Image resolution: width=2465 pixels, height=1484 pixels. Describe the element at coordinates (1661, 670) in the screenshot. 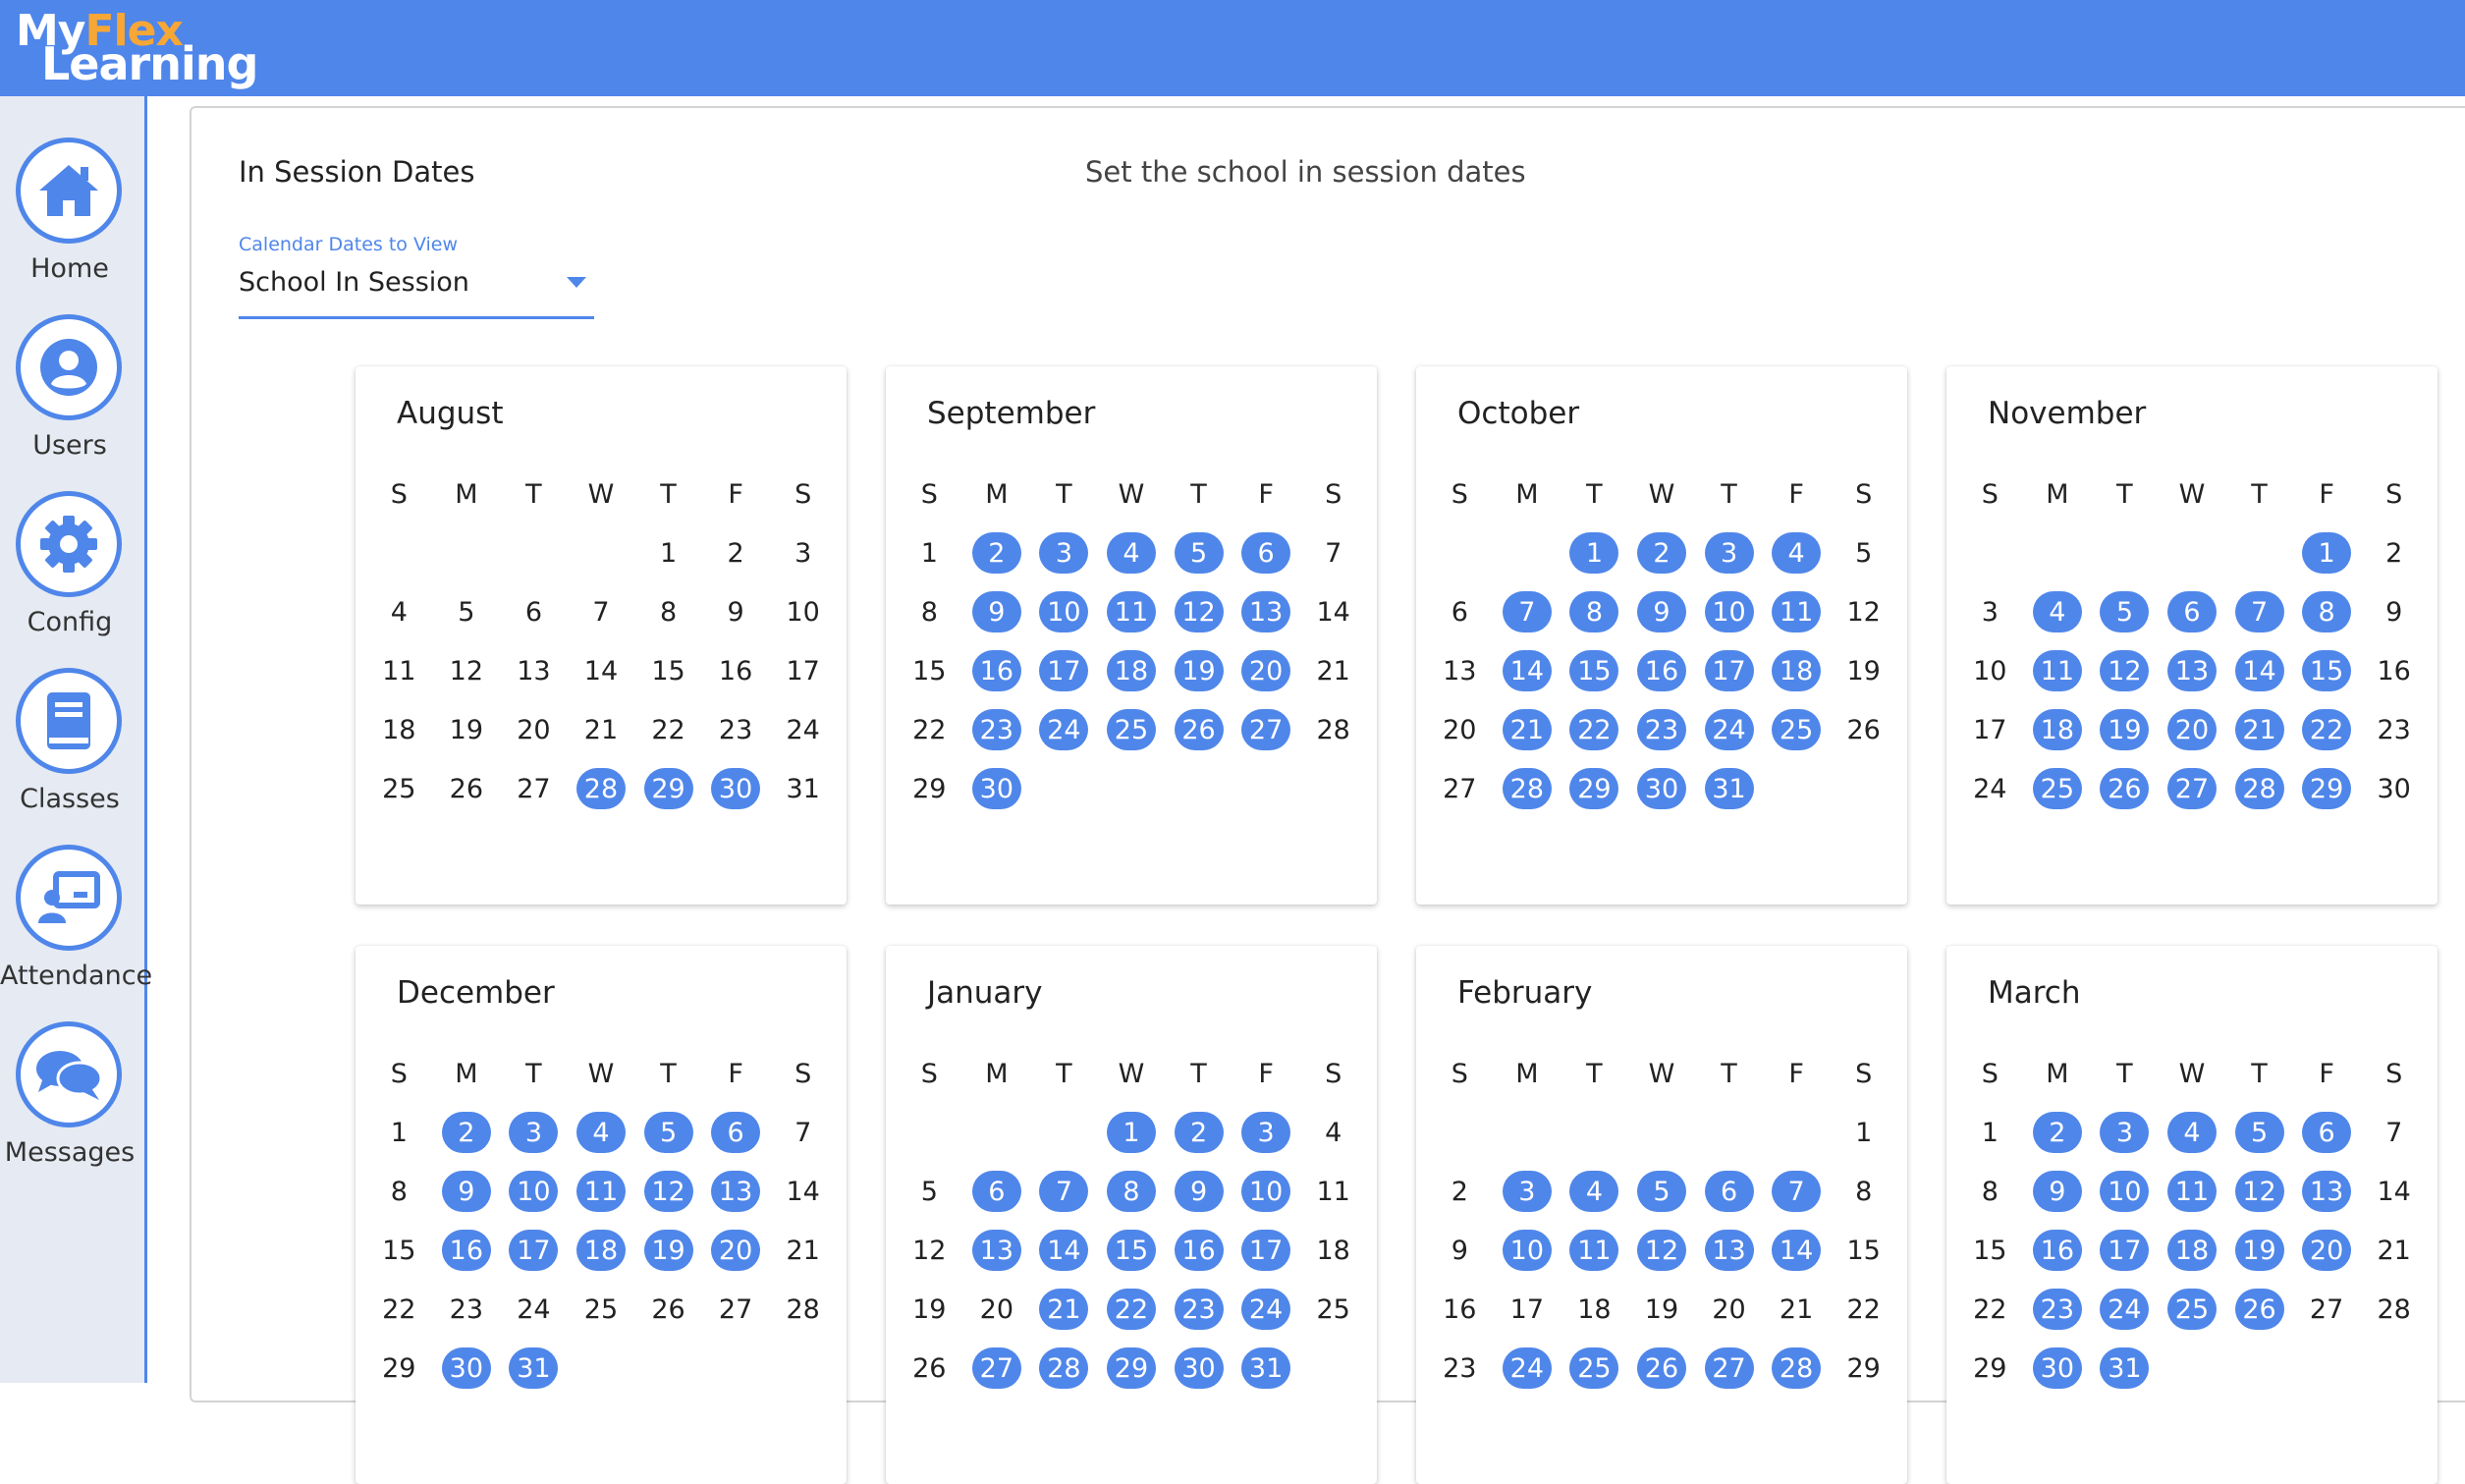

I see `day-in-session: 16` at that location.